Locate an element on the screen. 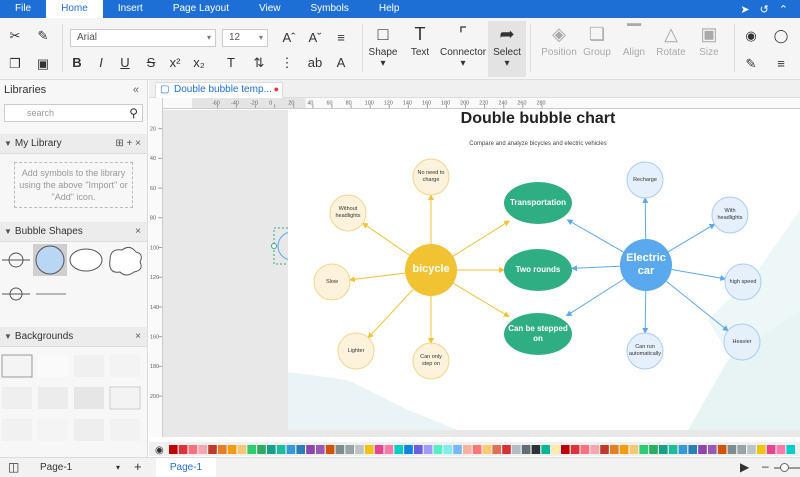  line-style-icon: ≡ is located at coordinates (781, 64).